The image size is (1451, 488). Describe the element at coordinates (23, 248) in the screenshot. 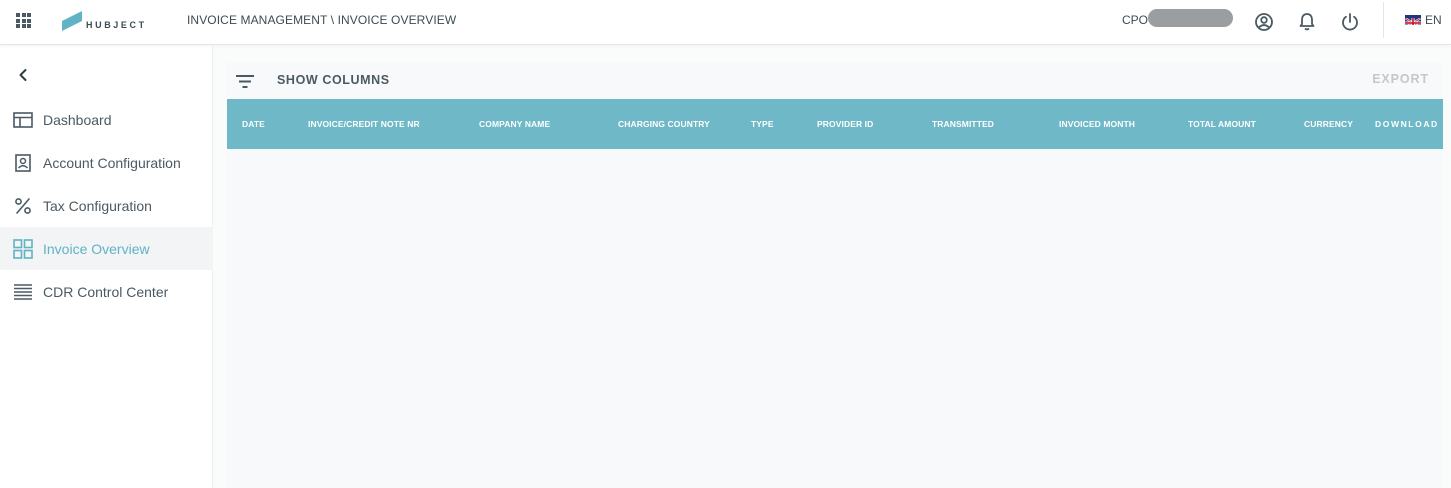

I see `grid-icon` at that location.